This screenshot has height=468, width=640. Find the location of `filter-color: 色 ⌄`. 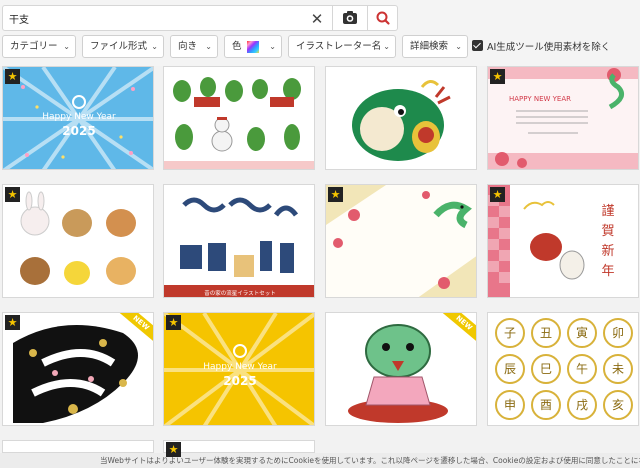

filter-color: 色 ⌄ is located at coordinates (253, 46).